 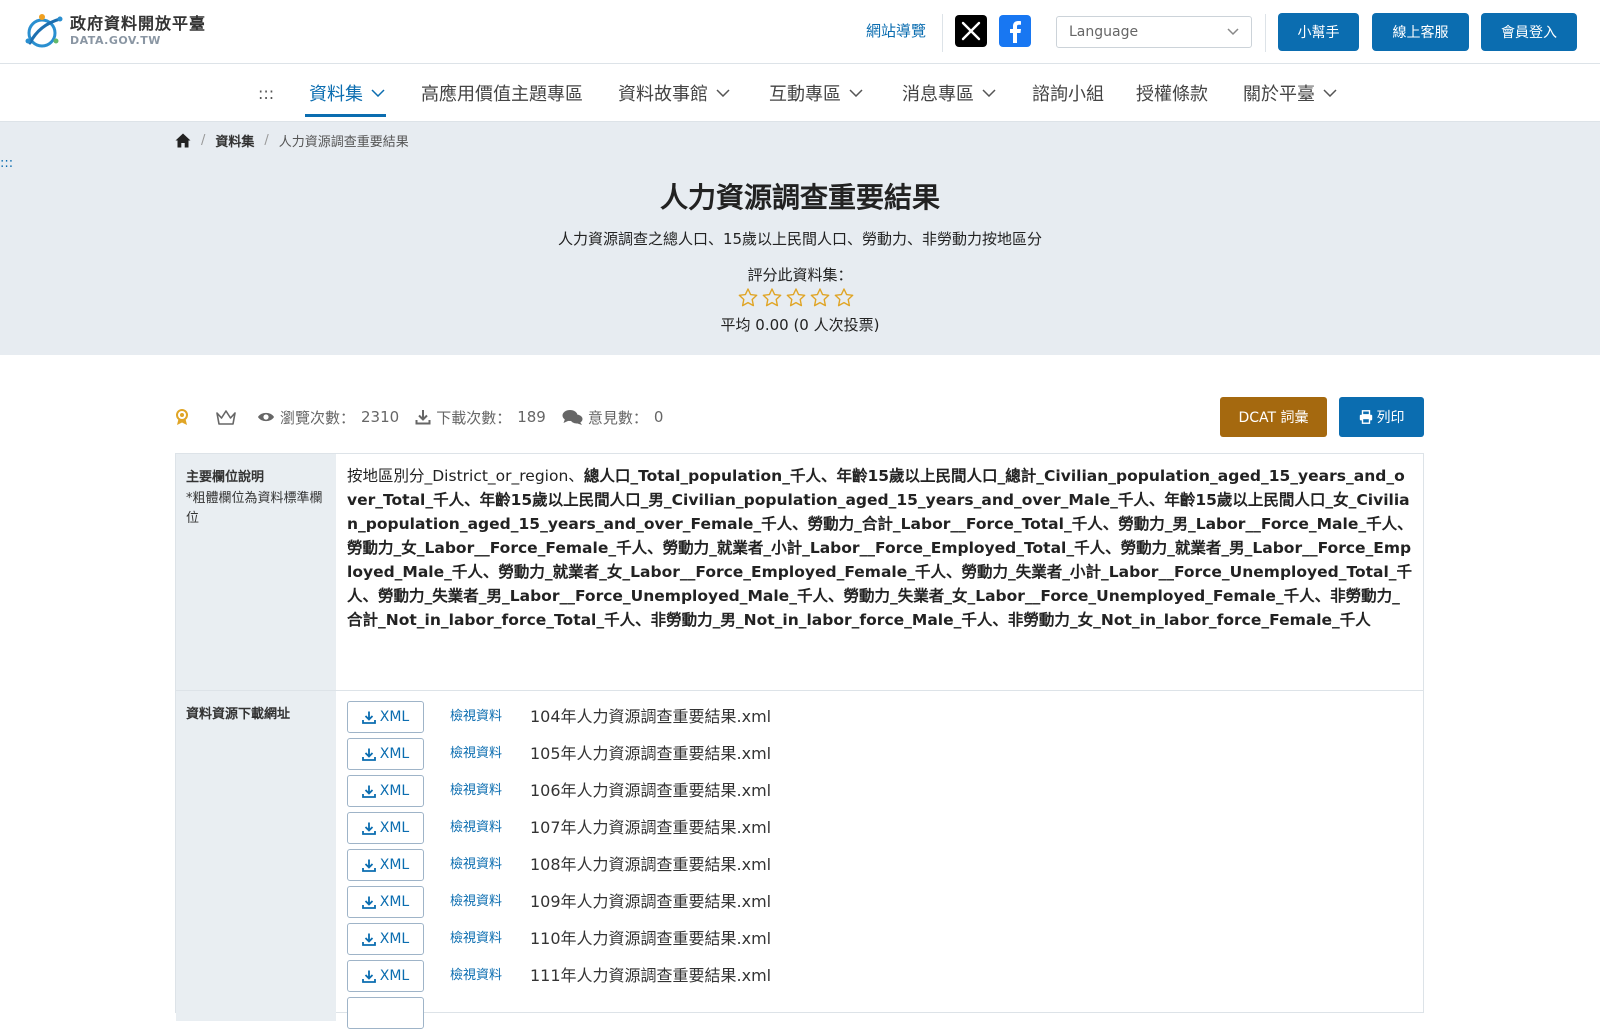 I want to click on breadcrumb-datasets-link: 資料集, so click(x=234, y=140).